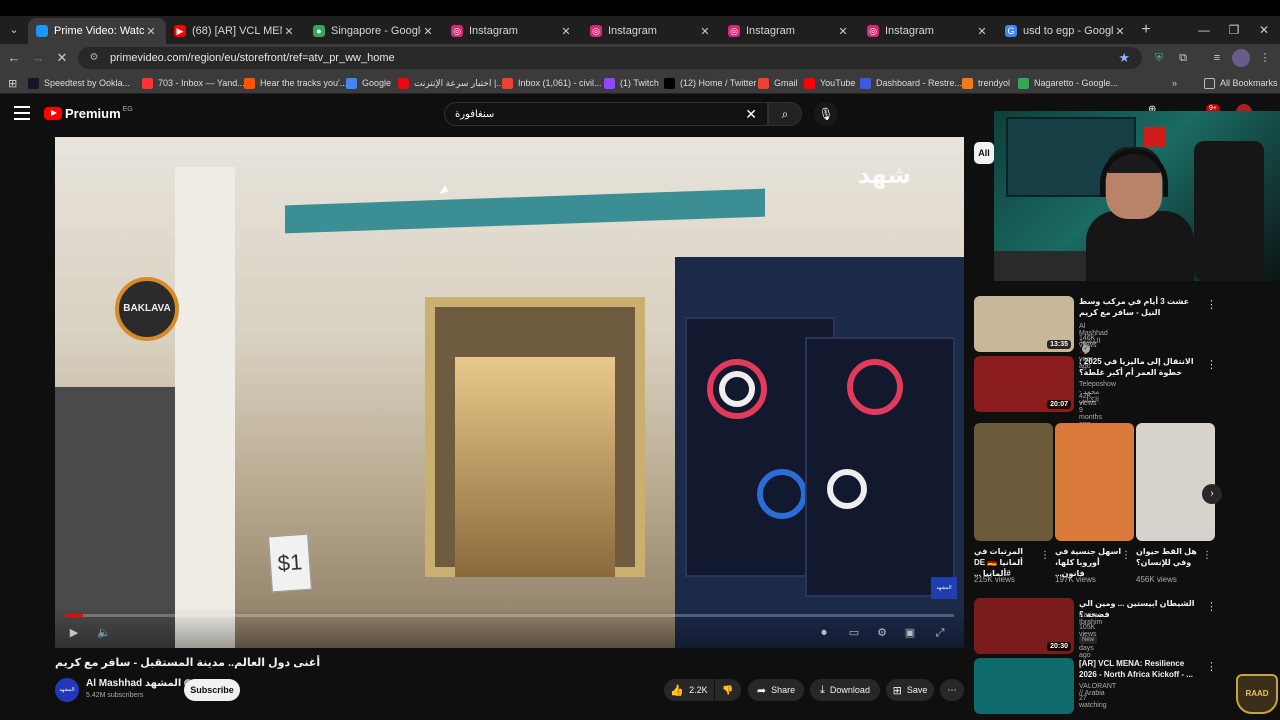  I want to click on browser-tab: Gusd to egp - Google Sear✕, so click(1066, 31).